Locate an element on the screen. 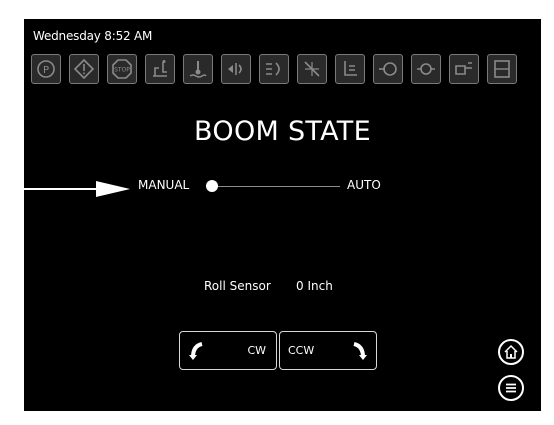 The height and width of the screenshot is (425, 554). parking-brake-icon: P is located at coordinates (46, 69).